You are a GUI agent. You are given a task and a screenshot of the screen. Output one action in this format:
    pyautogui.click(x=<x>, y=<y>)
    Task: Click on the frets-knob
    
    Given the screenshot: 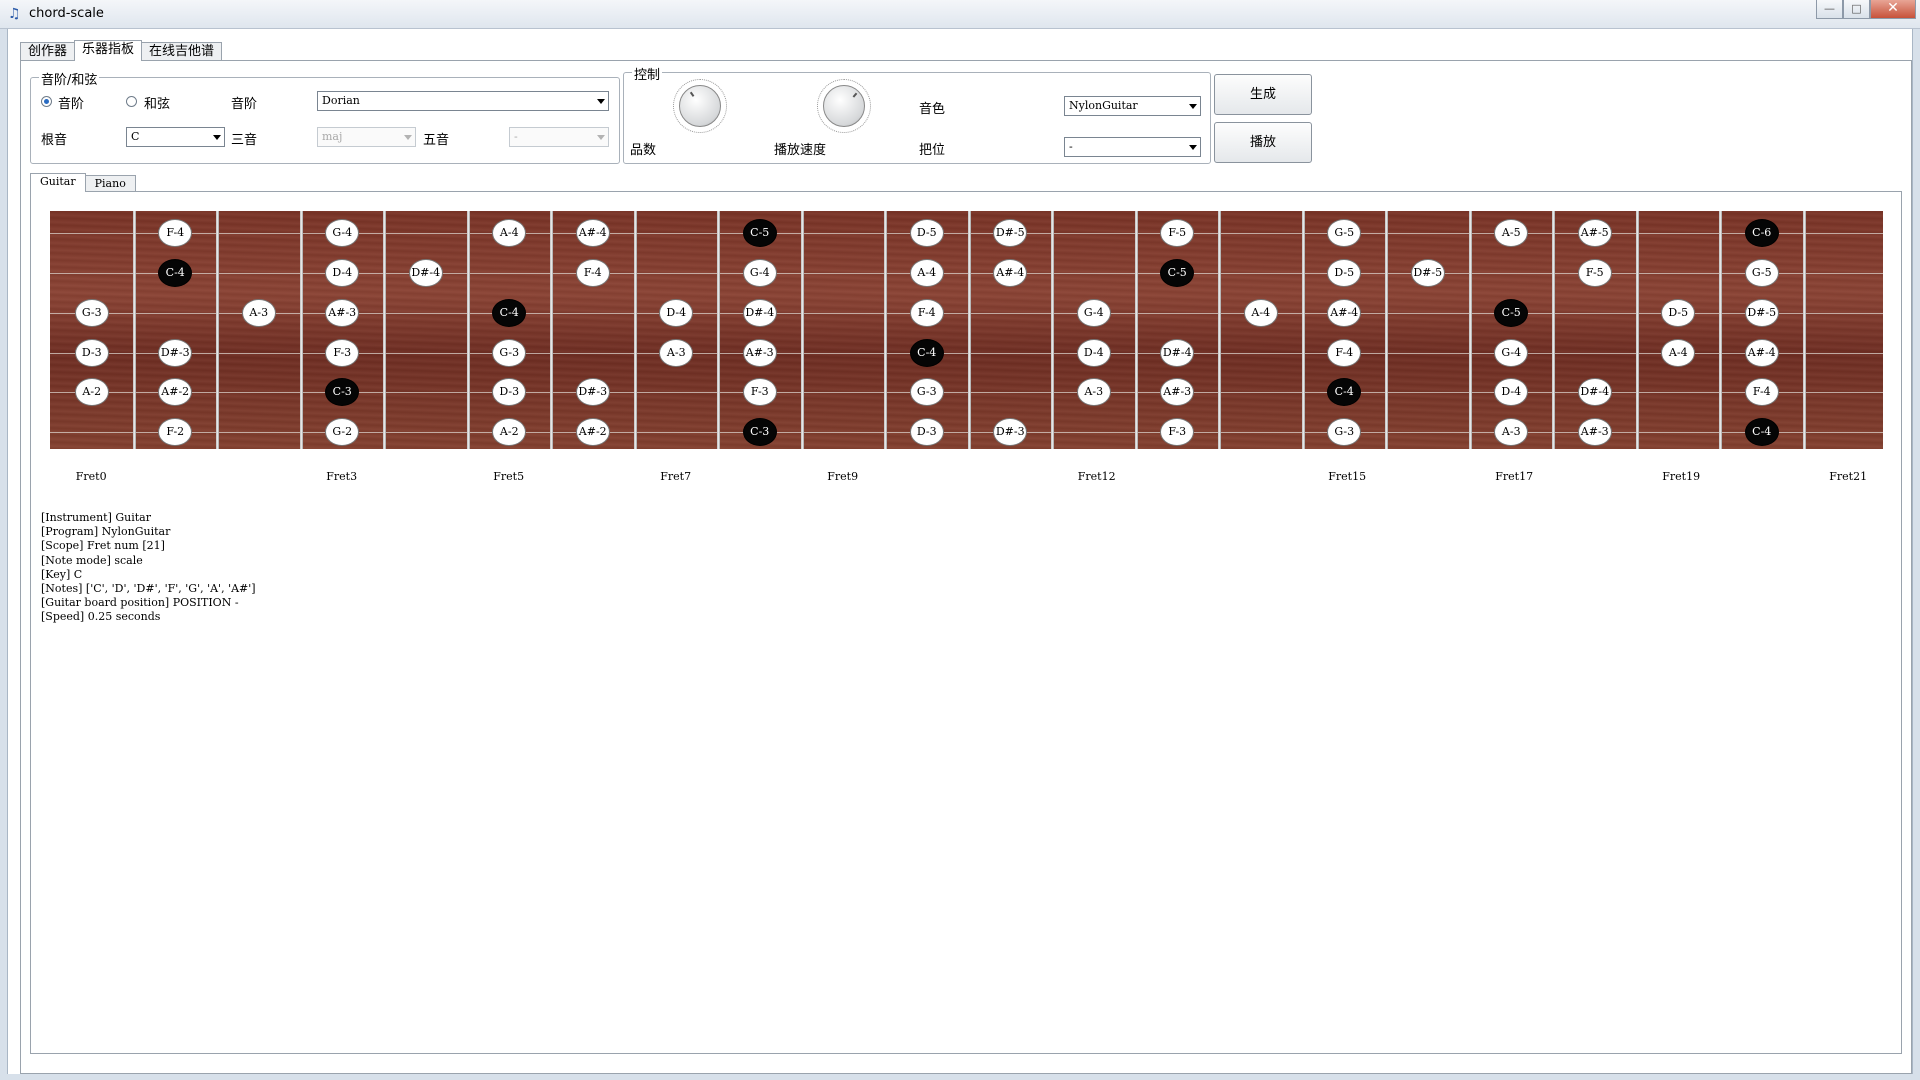 What is the action you would take?
    pyautogui.click(x=700, y=106)
    